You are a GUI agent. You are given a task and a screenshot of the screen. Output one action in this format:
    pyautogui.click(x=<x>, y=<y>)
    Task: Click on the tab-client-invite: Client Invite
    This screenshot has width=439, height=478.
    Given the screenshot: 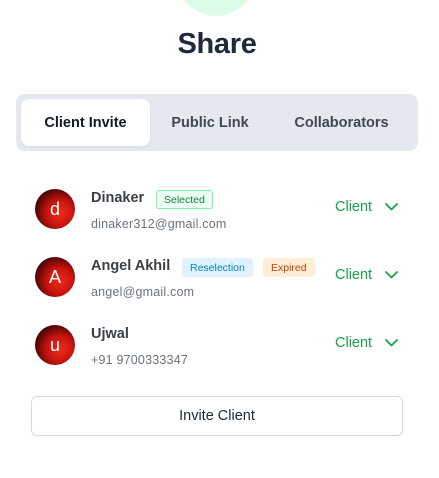 What is the action you would take?
    pyautogui.click(x=85, y=122)
    